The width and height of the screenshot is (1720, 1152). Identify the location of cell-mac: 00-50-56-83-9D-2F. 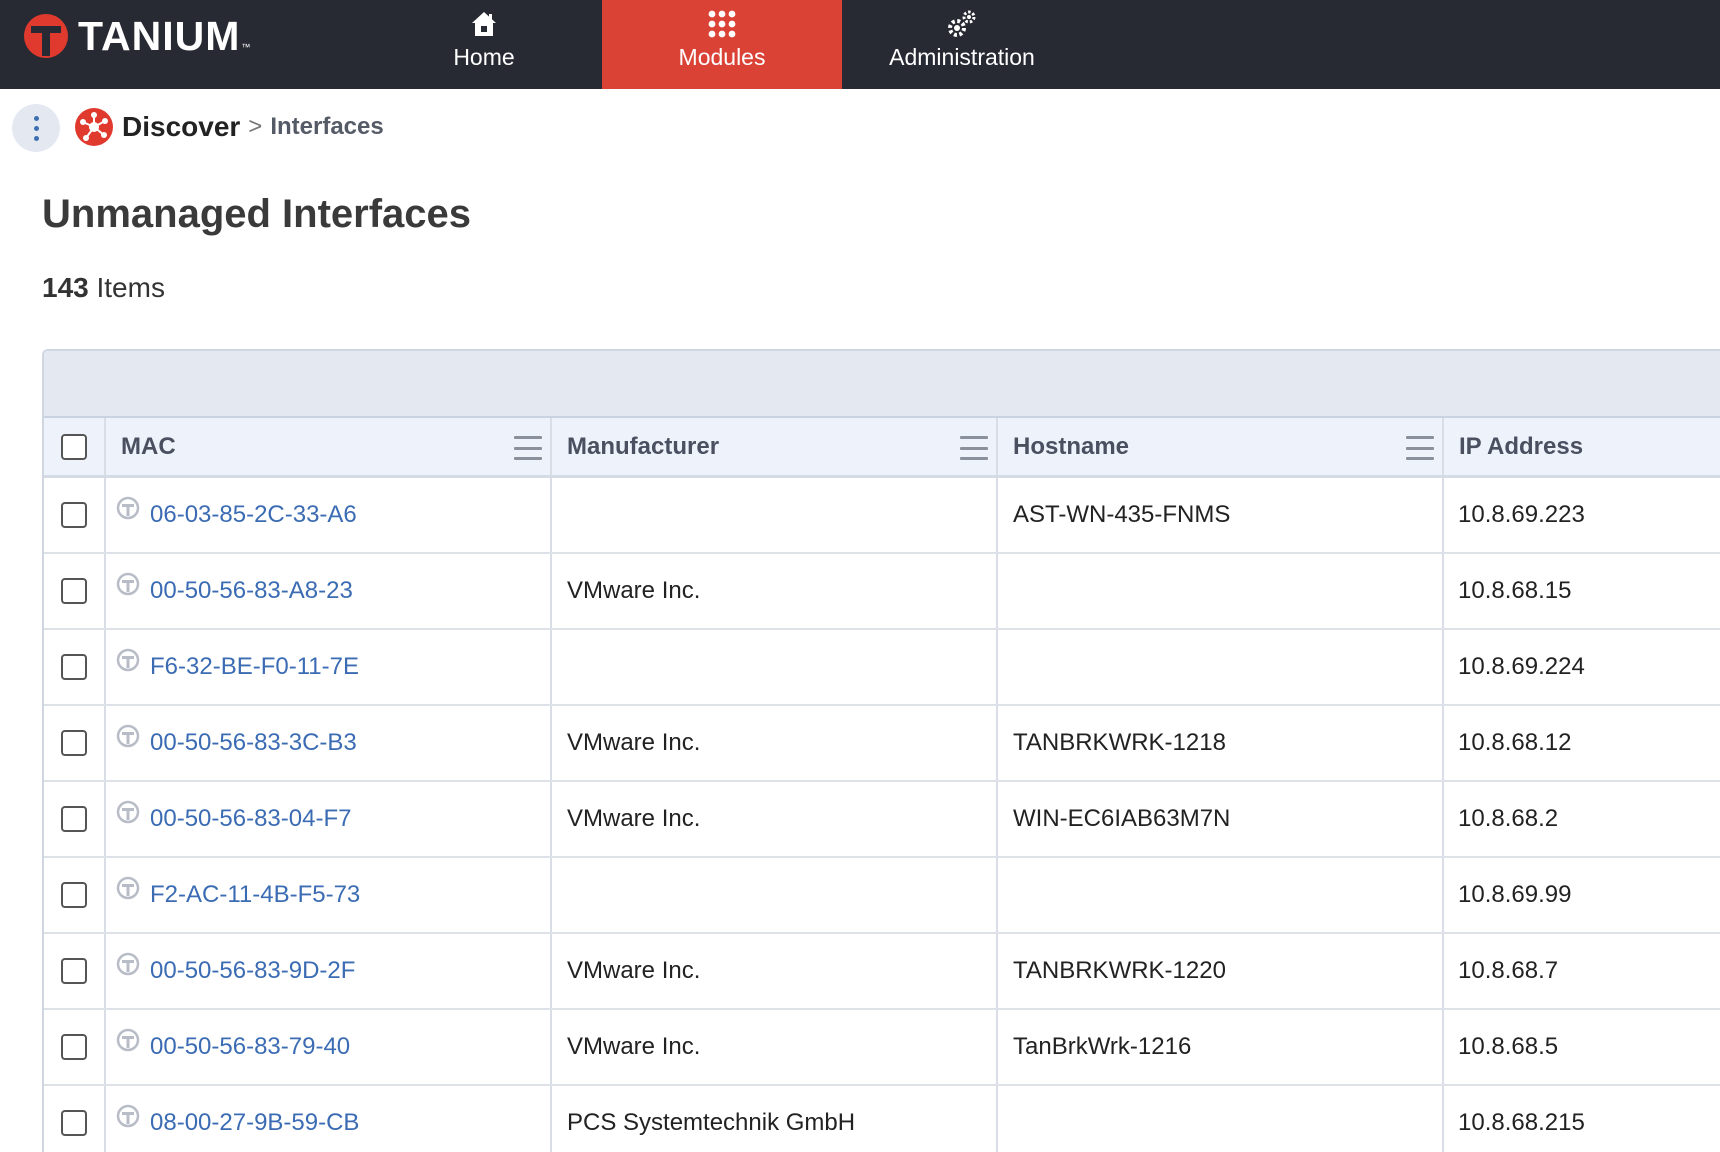
(329, 971).